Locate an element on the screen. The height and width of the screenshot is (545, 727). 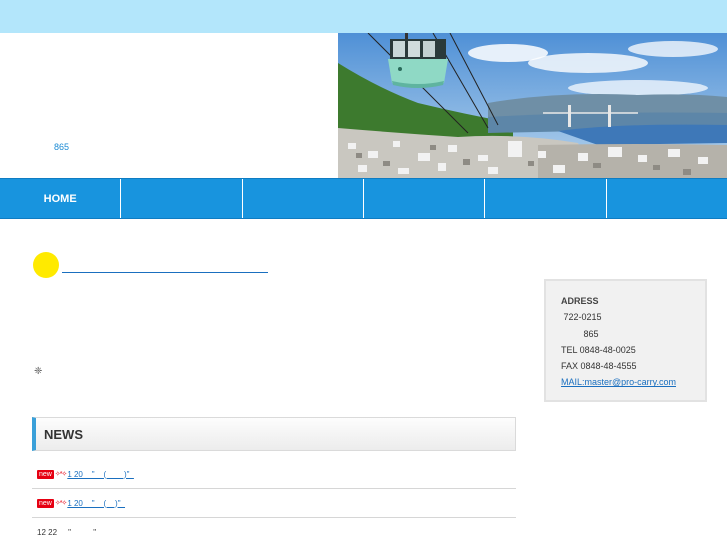
street-address: 865 is located at coordinates (580, 333).